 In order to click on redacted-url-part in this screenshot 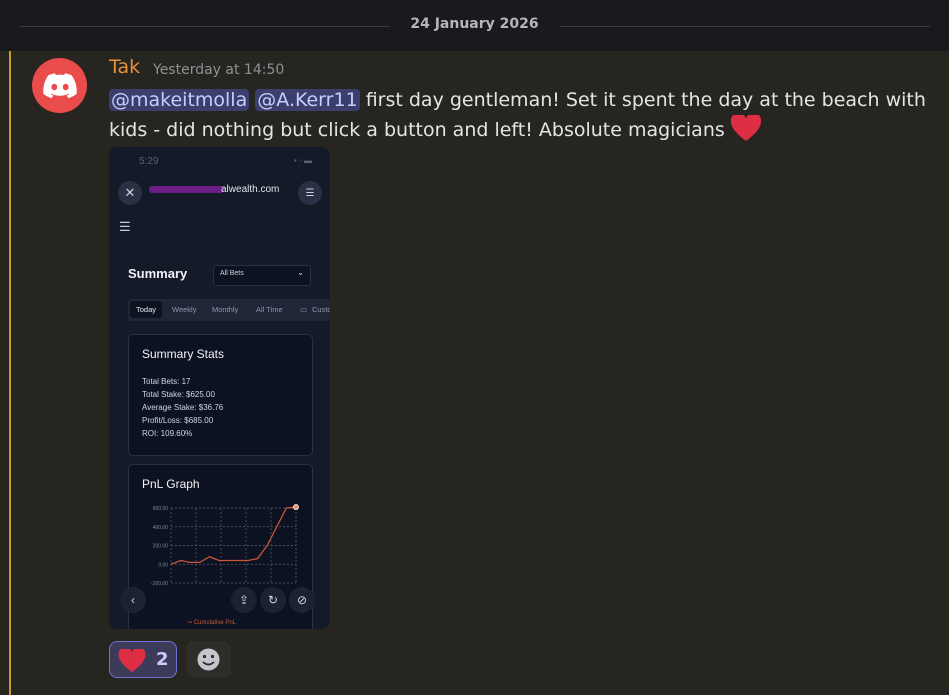, I will do `click(186, 189)`.